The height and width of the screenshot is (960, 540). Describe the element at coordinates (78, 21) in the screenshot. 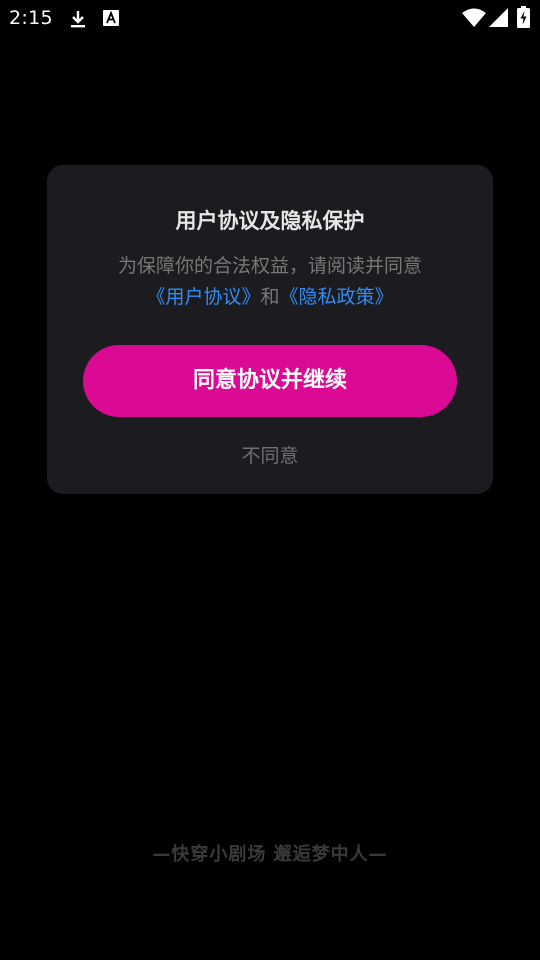

I see `download-icon` at that location.